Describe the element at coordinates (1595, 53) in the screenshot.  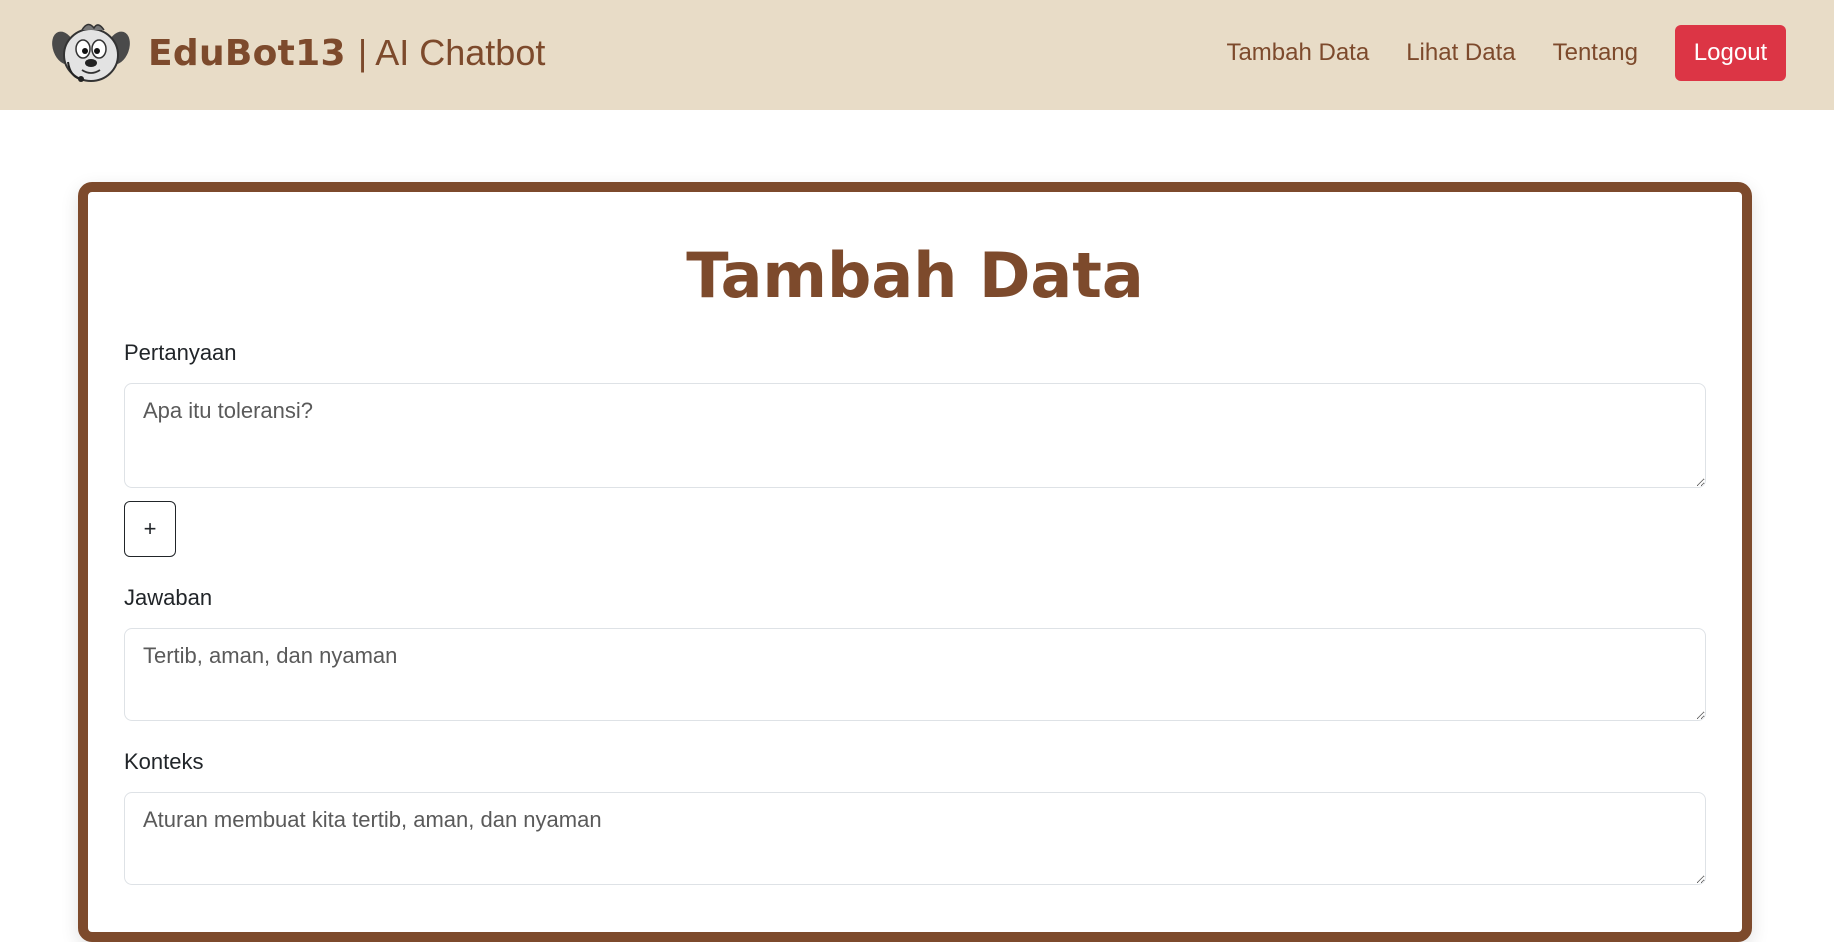
I see `nav-link-tentang: Tentang` at that location.